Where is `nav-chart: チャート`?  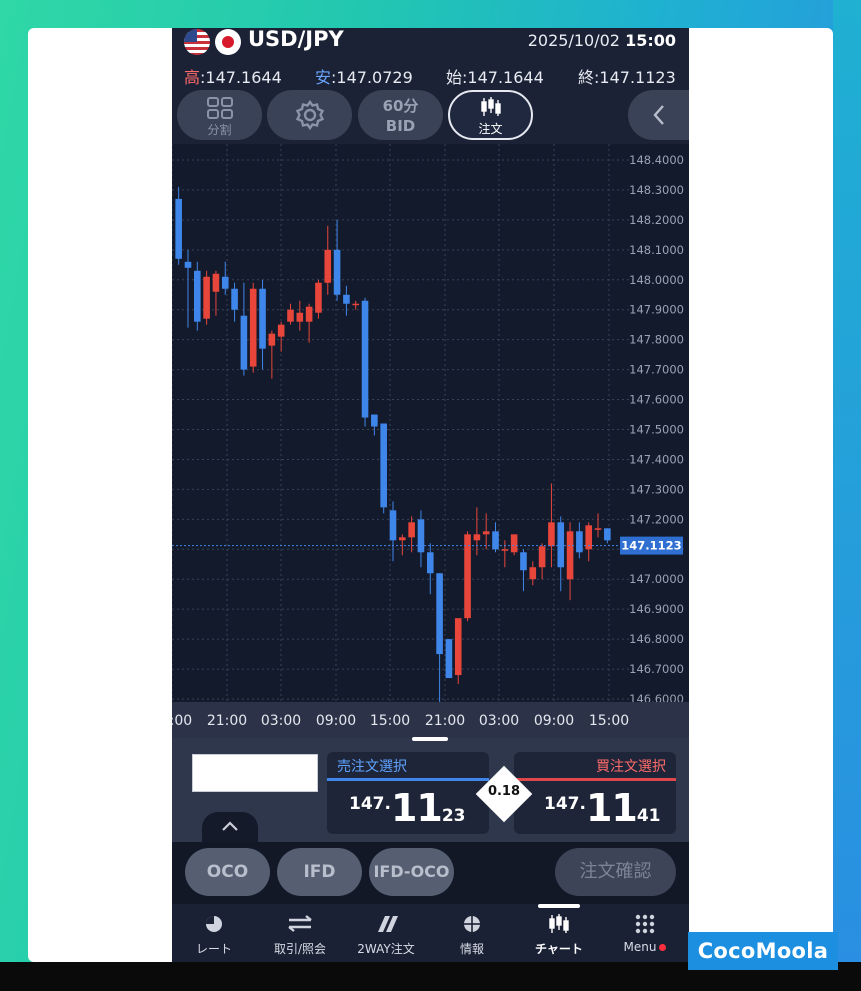 nav-chart: チャート is located at coordinates (559, 933).